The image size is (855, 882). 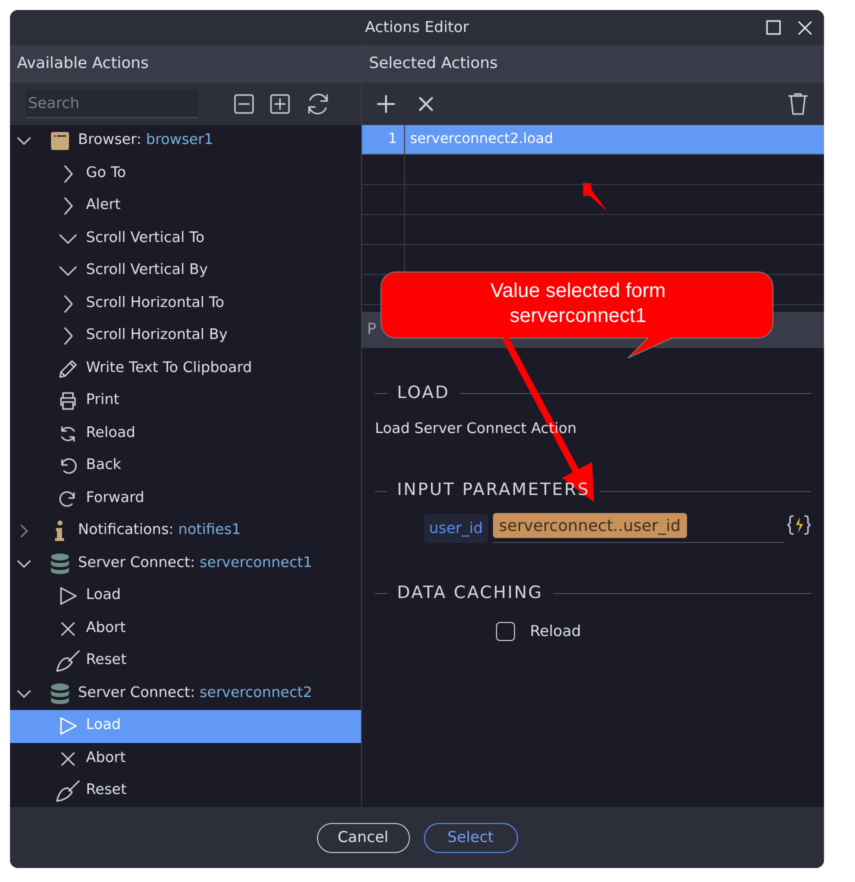 What do you see at coordinates (595, 197) in the screenshot?
I see `annotation-mark` at bounding box center [595, 197].